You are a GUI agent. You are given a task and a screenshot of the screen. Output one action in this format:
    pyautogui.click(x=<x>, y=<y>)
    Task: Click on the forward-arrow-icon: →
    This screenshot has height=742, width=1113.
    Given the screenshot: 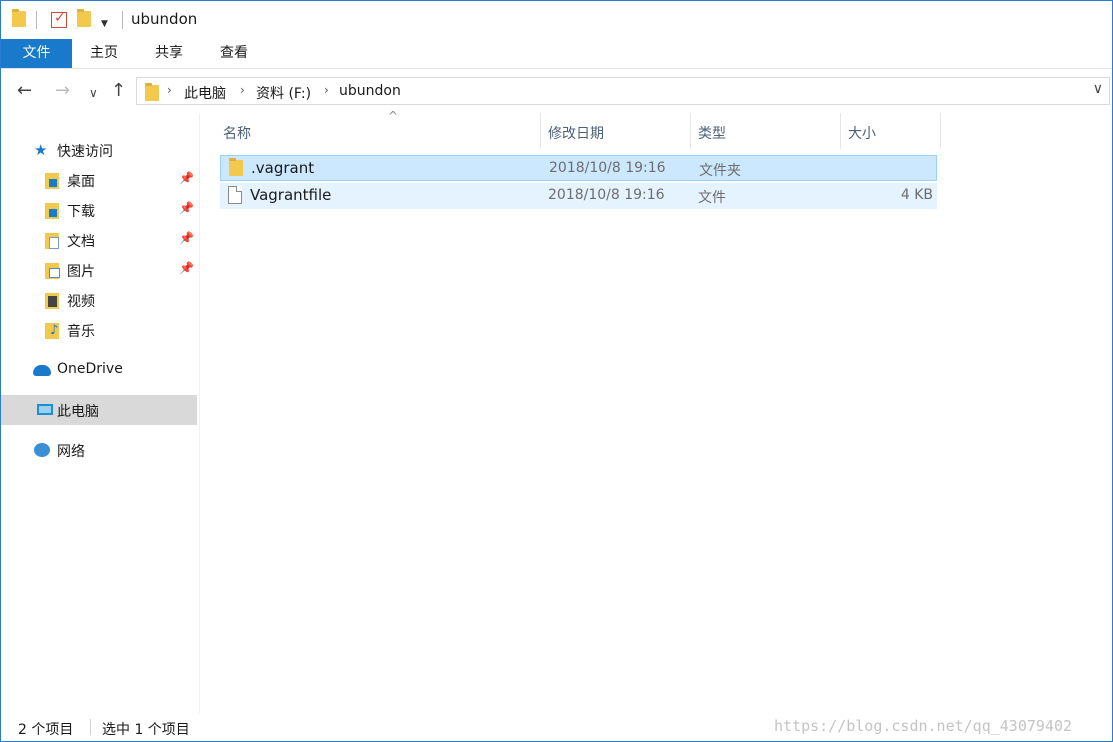 What is the action you would take?
    pyautogui.click(x=62, y=91)
    